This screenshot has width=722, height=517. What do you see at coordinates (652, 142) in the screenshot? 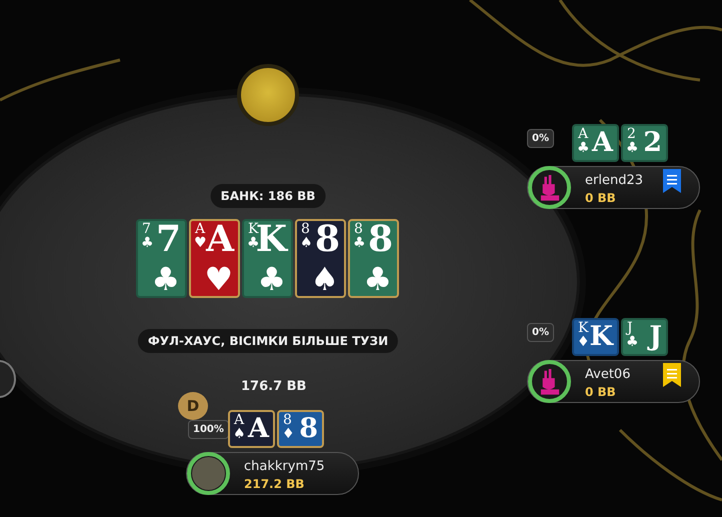
I see `card-rank: 2` at bounding box center [652, 142].